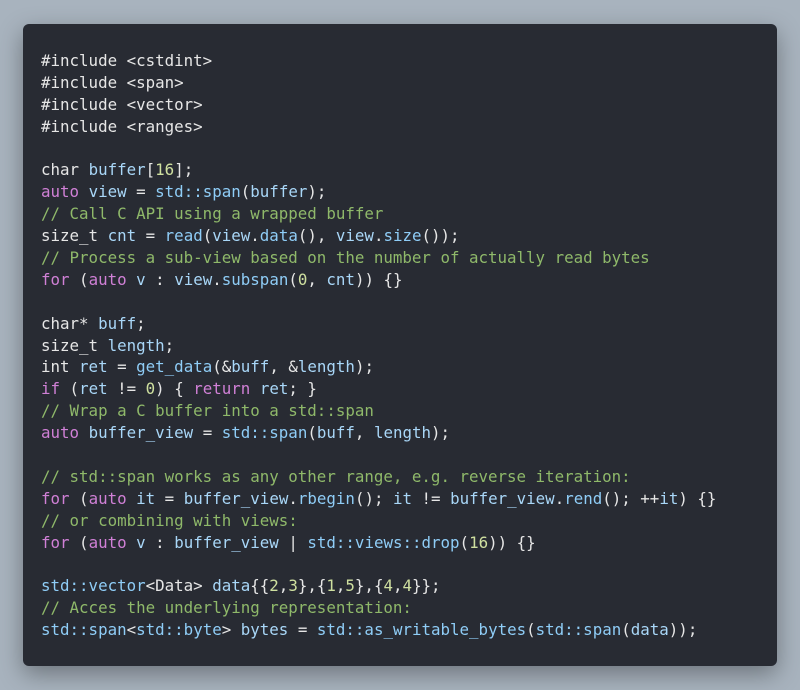  What do you see at coordinates (179, 586) in the screenshot?
I see `code-token-default: <Data>` at bounding box center [179, 586].